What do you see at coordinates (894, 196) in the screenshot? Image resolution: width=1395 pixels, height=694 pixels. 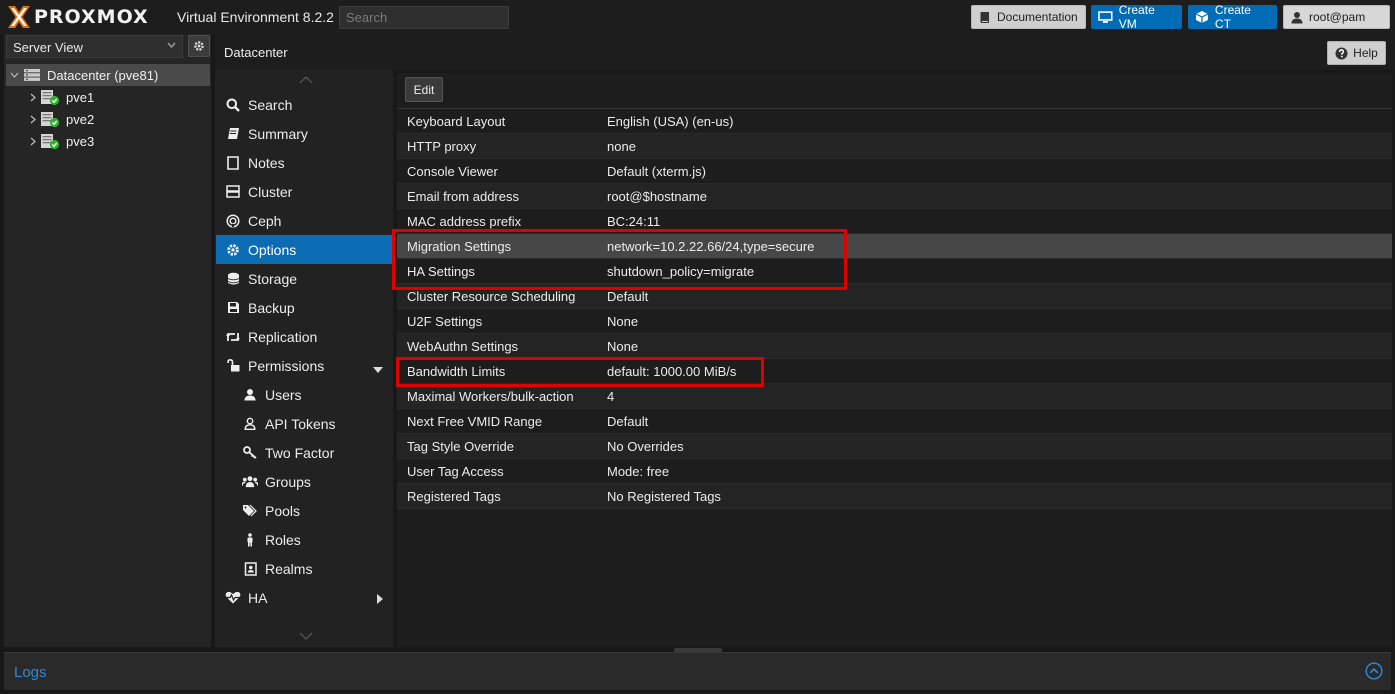 I see `options-row: Email from address root@$hostname` at bounding box center [894, 196].